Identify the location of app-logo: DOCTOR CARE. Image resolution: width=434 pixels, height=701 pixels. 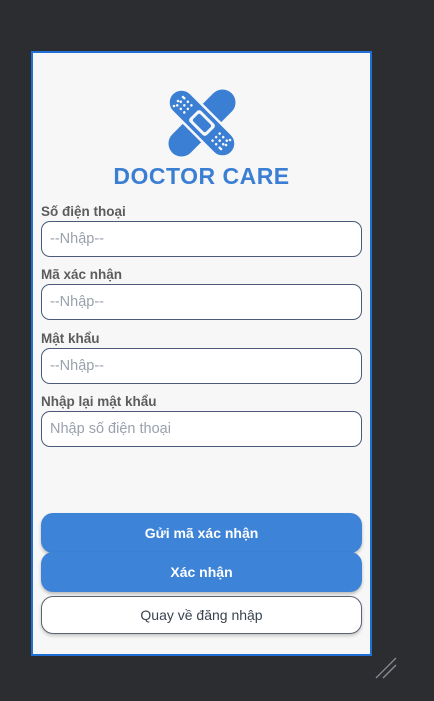
(201, 138).